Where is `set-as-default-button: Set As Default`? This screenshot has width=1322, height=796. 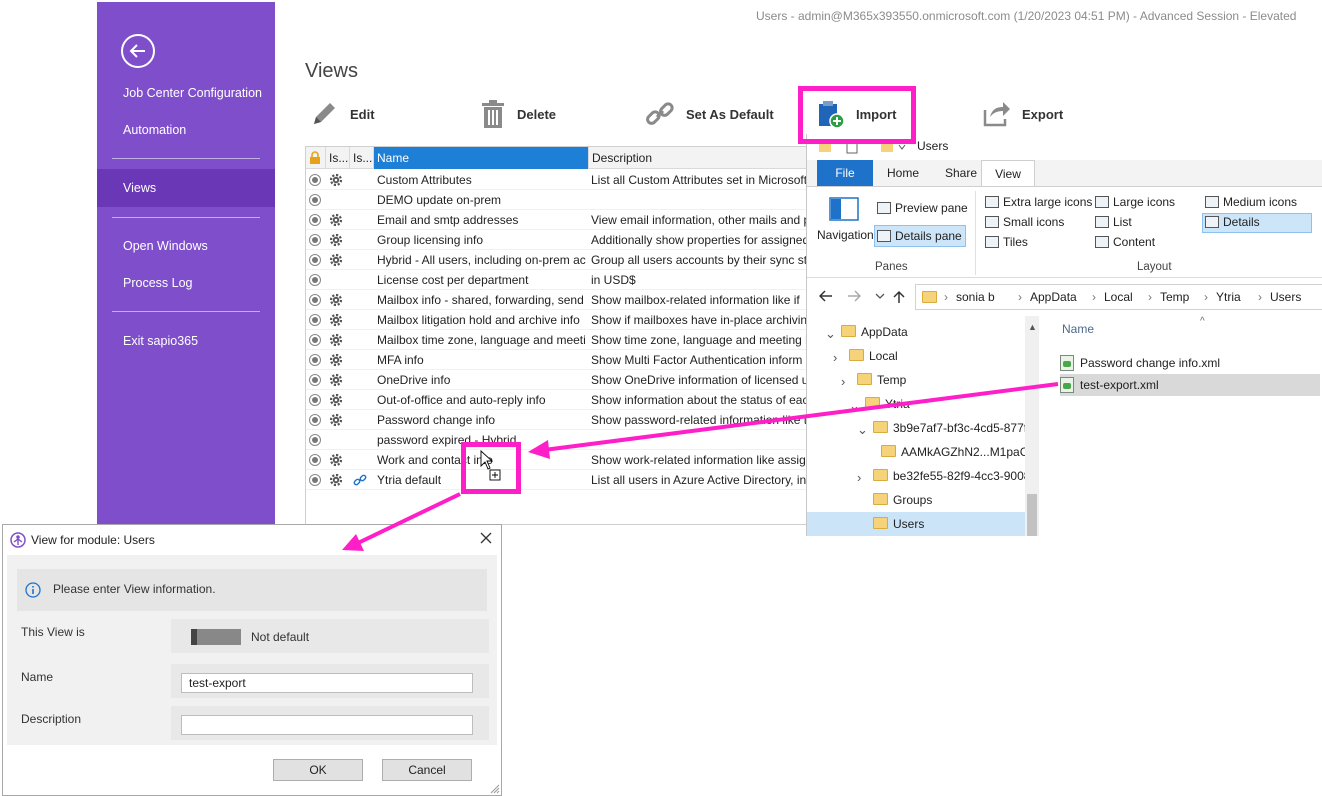 set-as-default-button: Set As Default is located at coordinates (709, 114).